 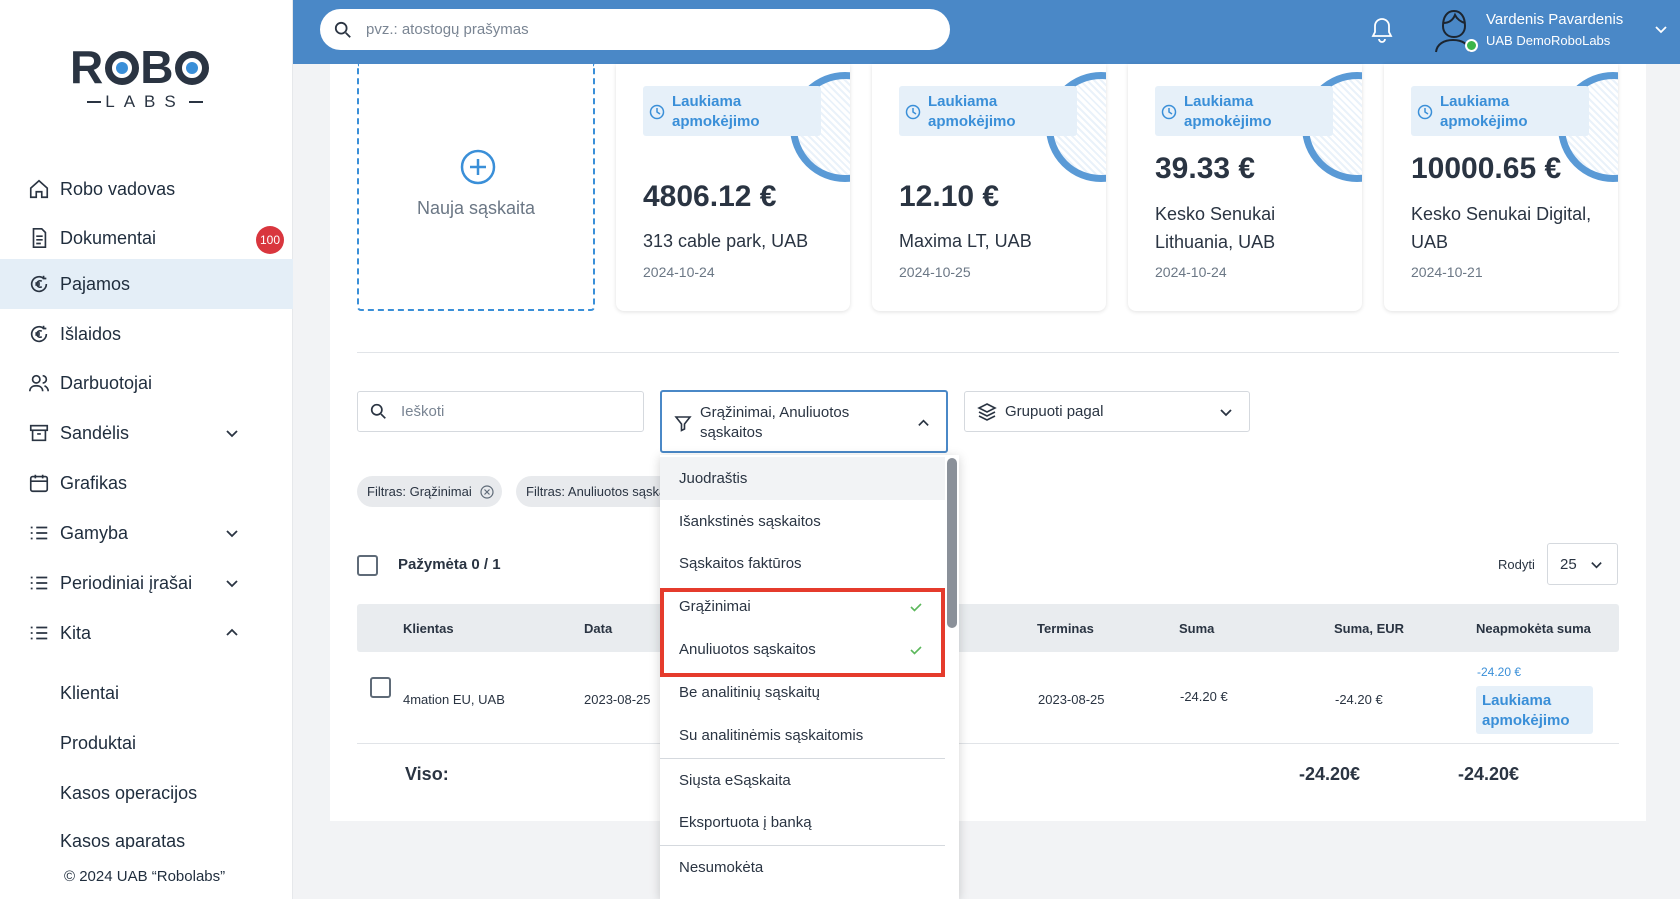 What do you see at coordinates (146, 189) in the screenshot?
I see `sidebar-item-robo-vadovas: Robo vadovas` at bounding box center [146, 189].